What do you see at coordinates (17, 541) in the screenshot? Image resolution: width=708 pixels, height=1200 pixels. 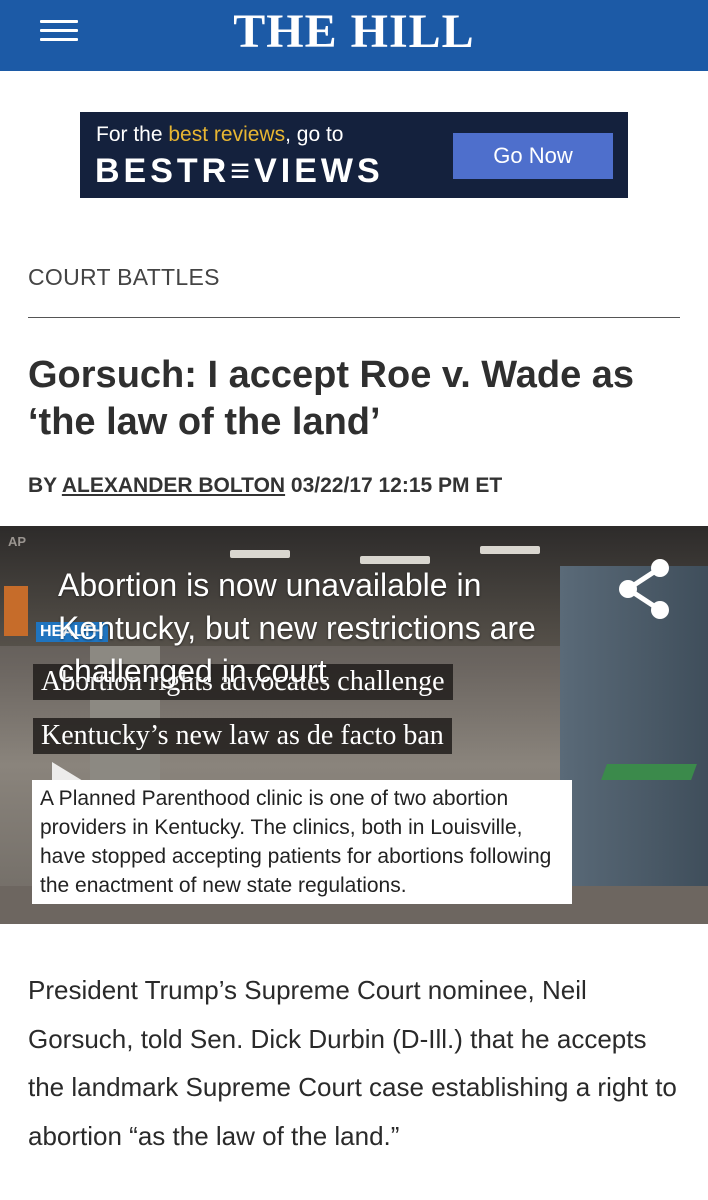 I see `ap-watermark: AP` at bounding box center [17, 541].